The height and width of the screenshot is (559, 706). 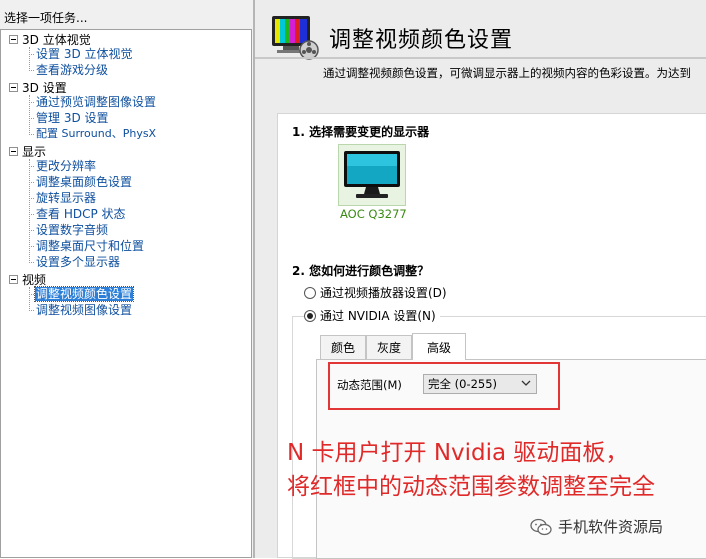 What do you see at coordinates (295, 38) in the screenshot?
I see `video-color-settings-icon` at bounding box center [295, 38].